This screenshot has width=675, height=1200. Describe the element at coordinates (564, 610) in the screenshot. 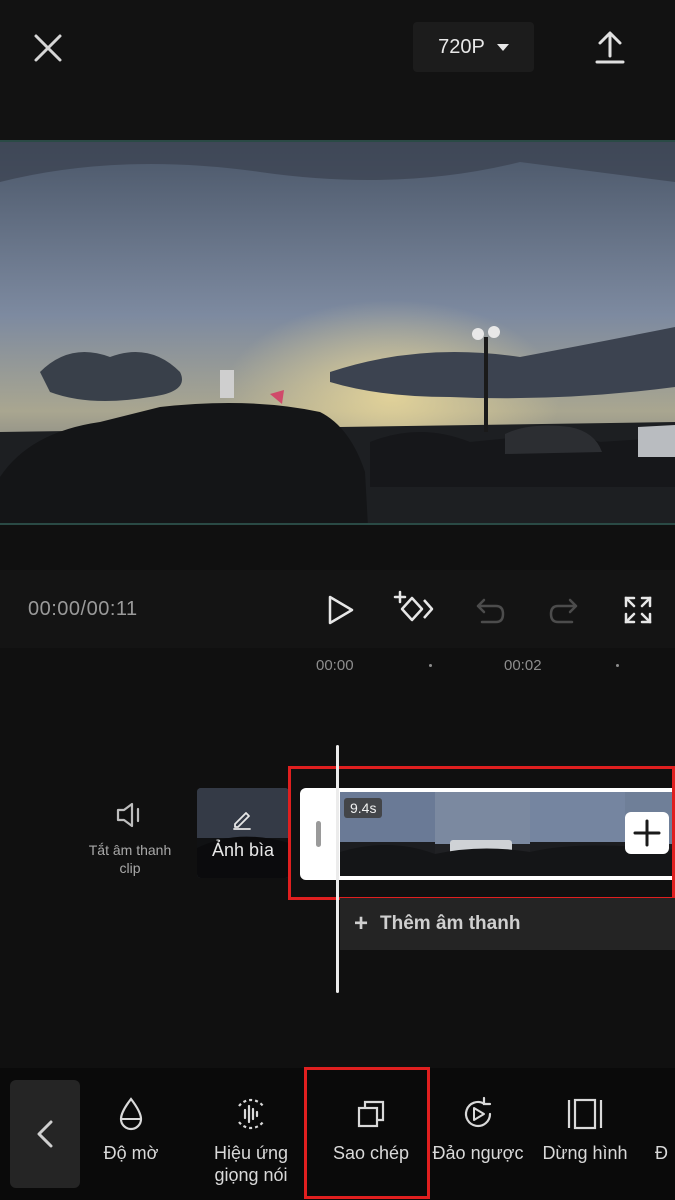

I see `redo-icon` at that location.